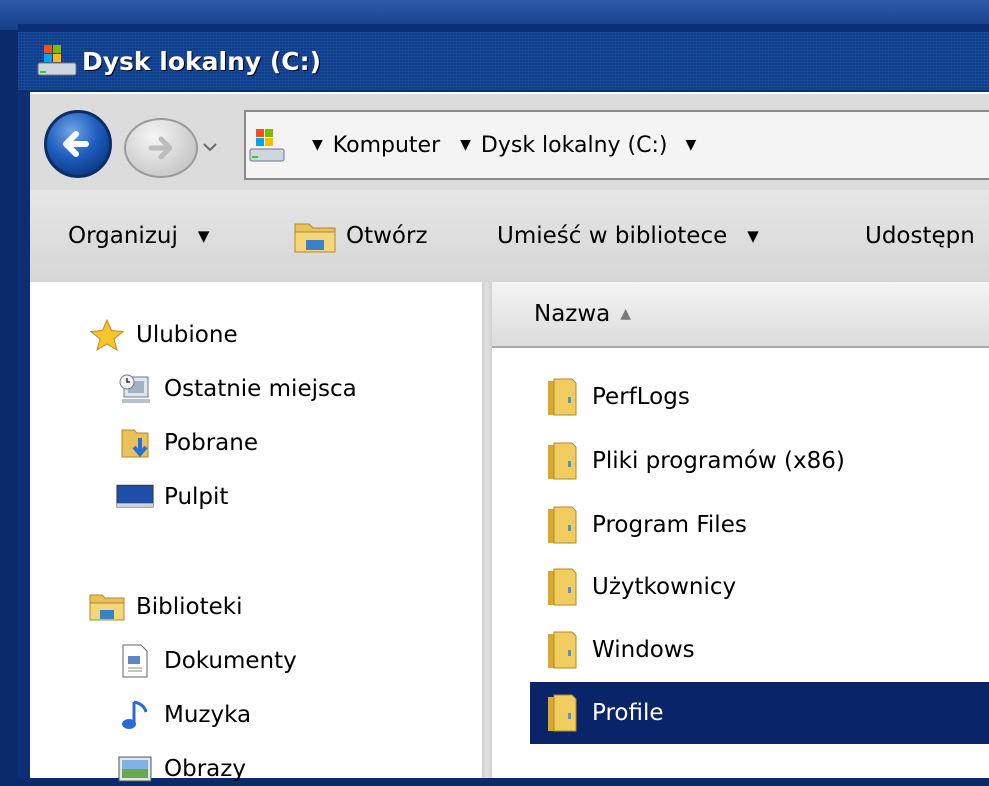  What do you see at coordinates (487, 530) in the screenshot?
I see `pane-splitter` at bounding box center [487, 530].